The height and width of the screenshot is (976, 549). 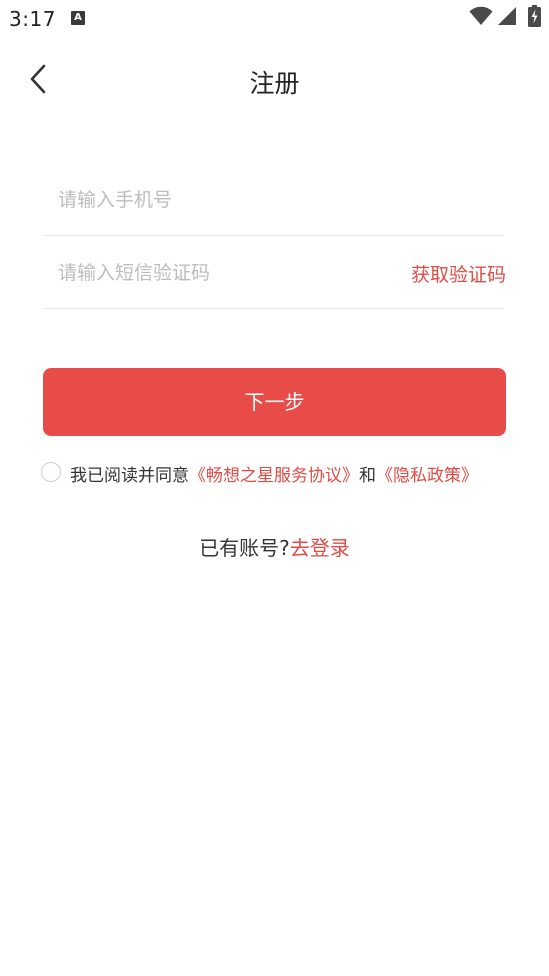 I want to click on login-prompt: 已有账号?去登录, so click(x=274, y=546).